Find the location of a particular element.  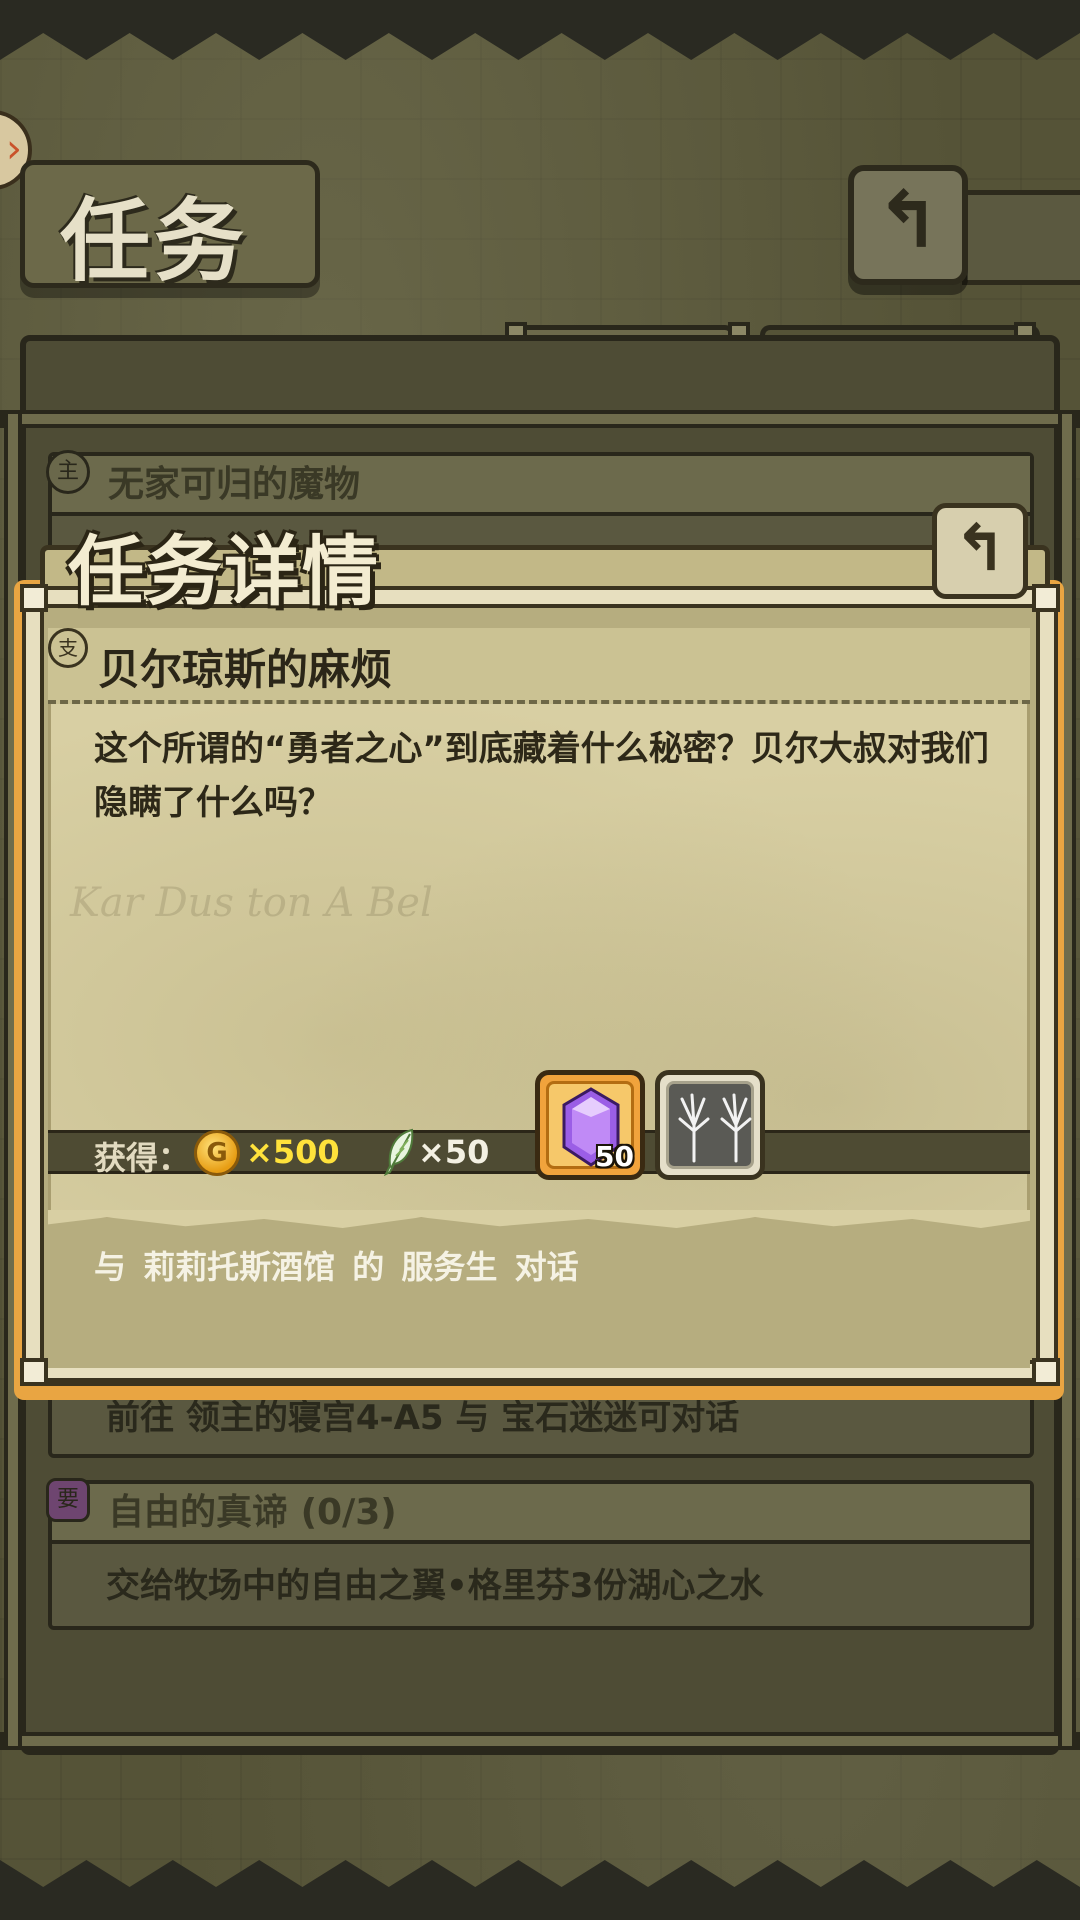

silver-claws-icon is located at coordinates (715, 1128).